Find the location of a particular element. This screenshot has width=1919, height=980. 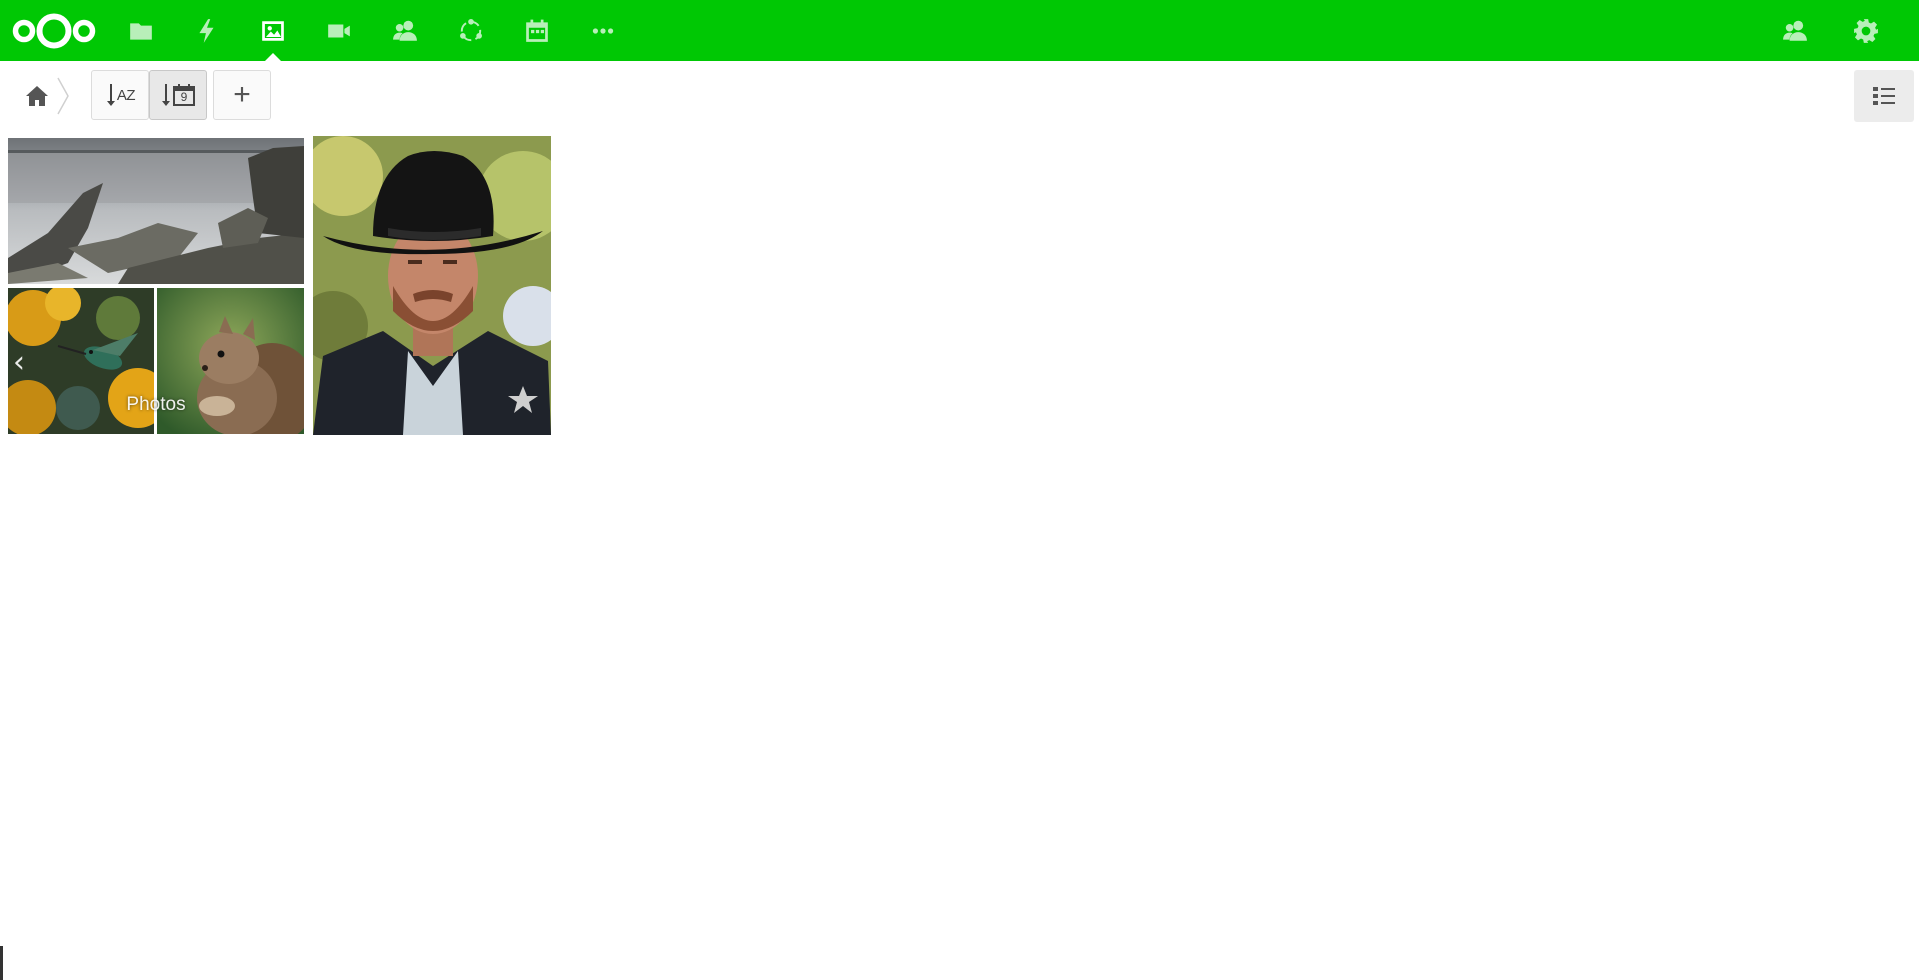

nav-more is located at coordinates (603, 30).